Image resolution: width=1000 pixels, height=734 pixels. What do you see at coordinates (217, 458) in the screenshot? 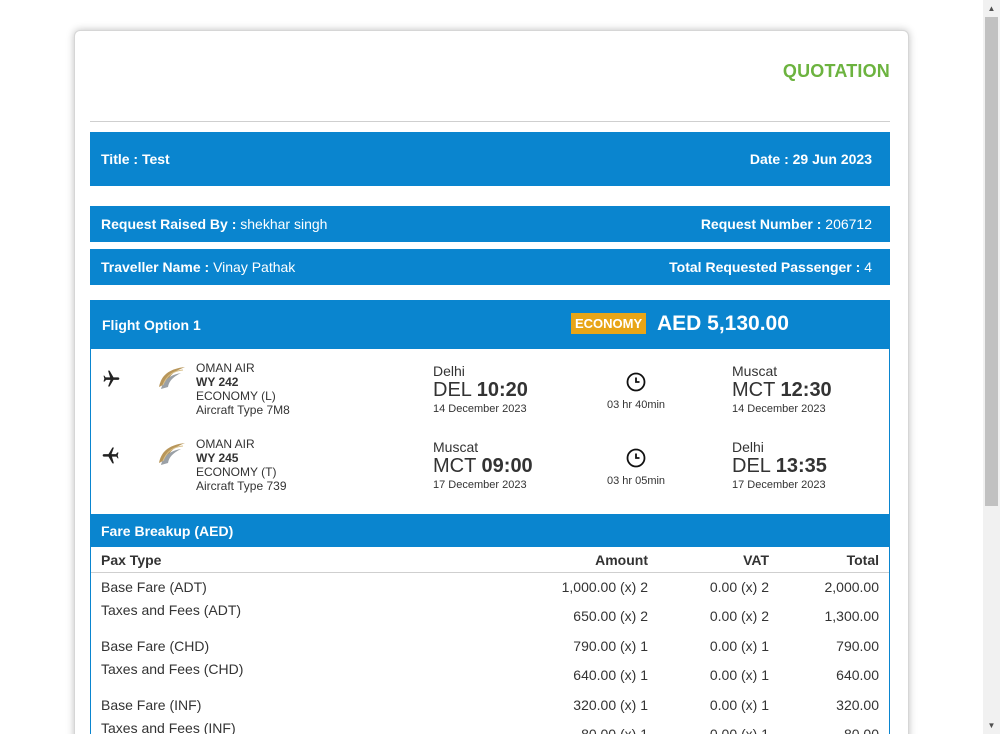
I see `flight-number: WY 245` at bounding box center [217, 458].